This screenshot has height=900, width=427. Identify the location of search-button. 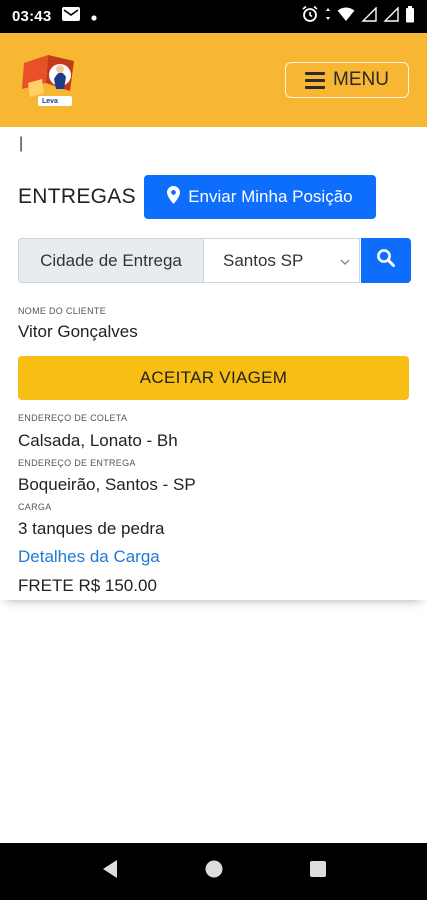
(386, 260).